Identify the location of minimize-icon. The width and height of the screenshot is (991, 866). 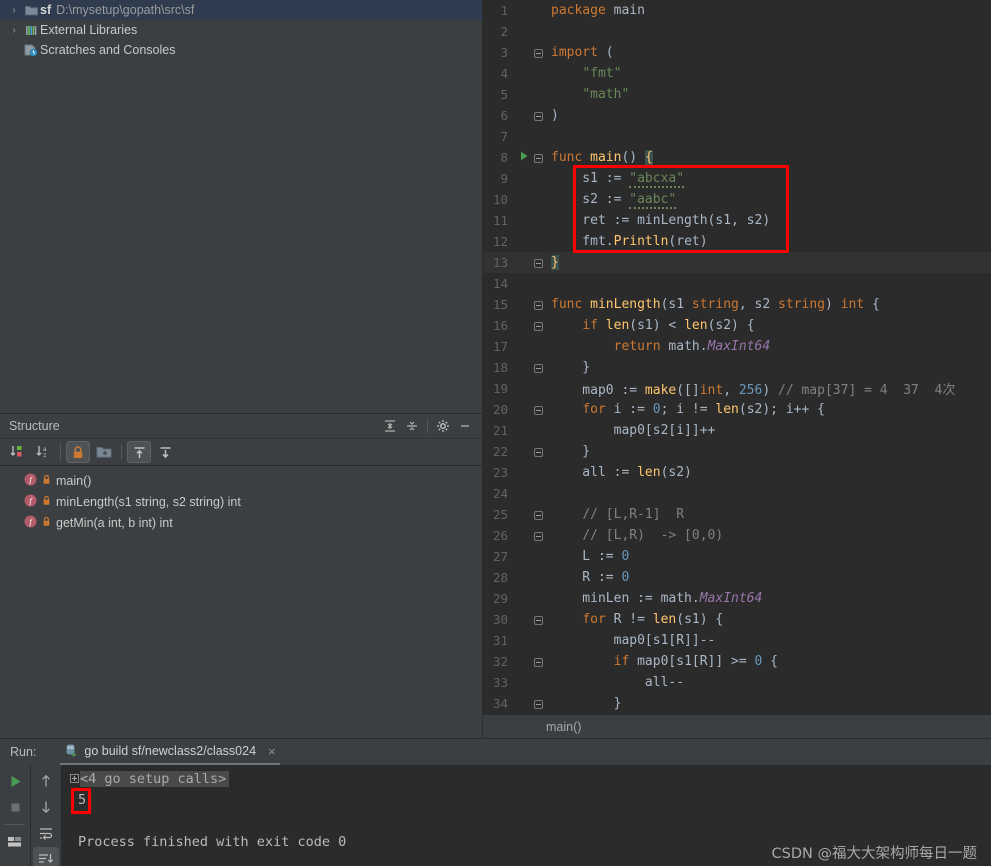
(465, 426).